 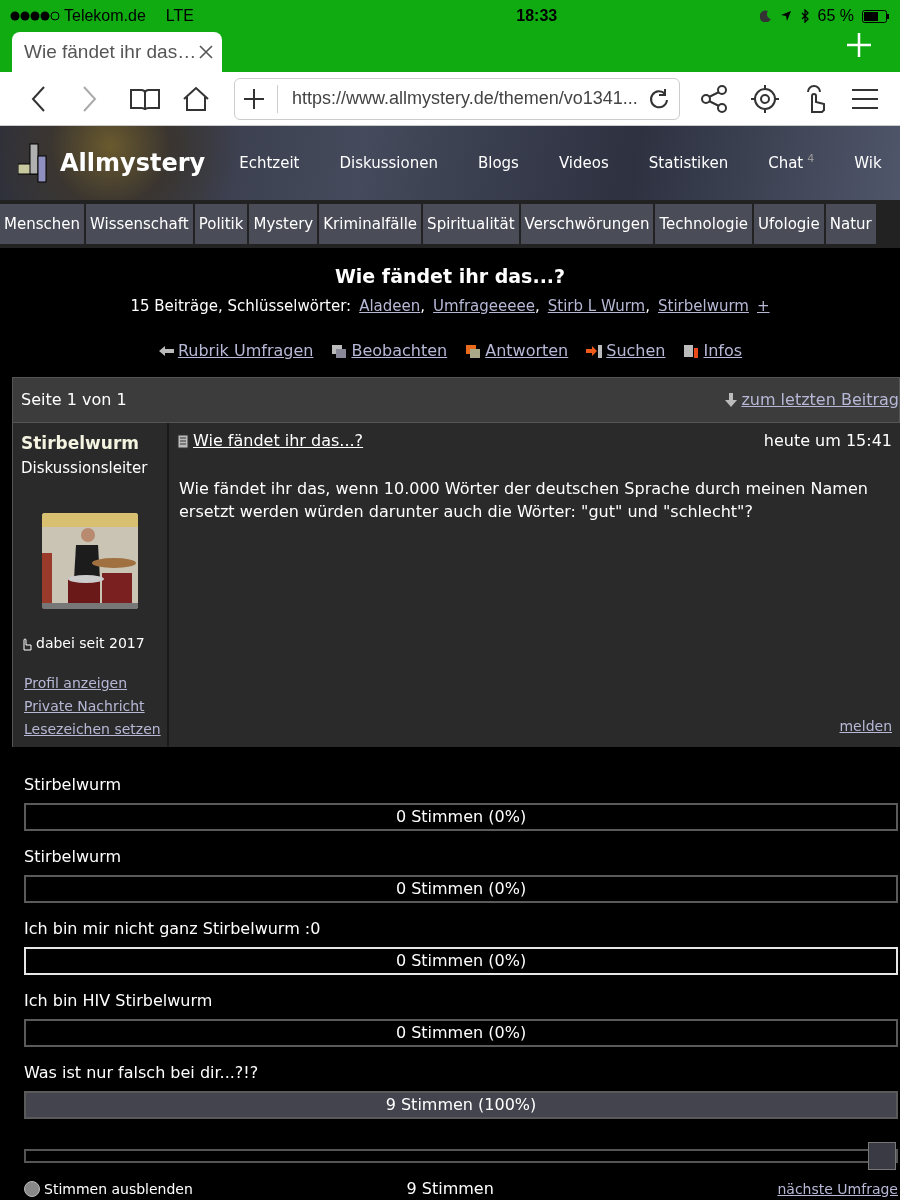 What do you see at coordinates (283, 224) in the screenshot?
I see `category-tab: Mystery` at bounding box center [283, 224].